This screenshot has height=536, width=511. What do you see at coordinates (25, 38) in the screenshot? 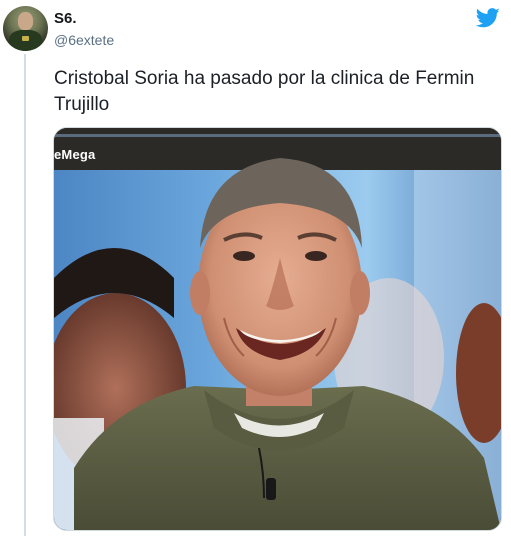
I see `avatar-badge` at bounding box center [25, 38].